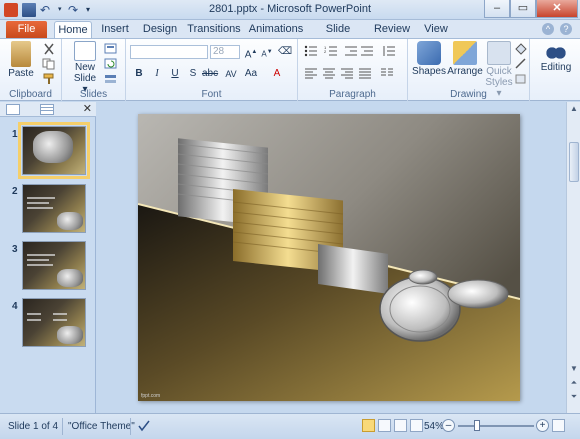 The height and width of the screenshot is (439, 580). I want to click on bullets-icon, so click(311, 51).